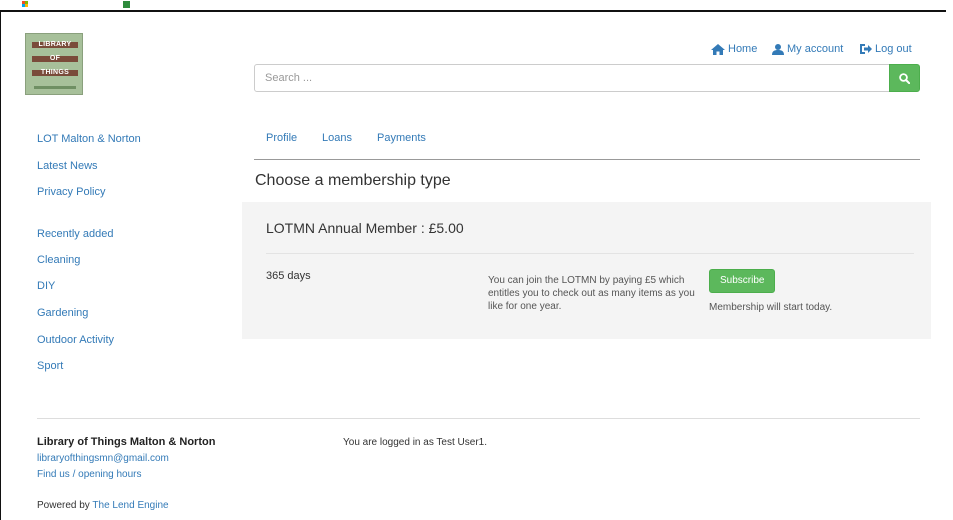 The image size is (953, 520). Describe the element at coordinates (478, 418) in the screenshot. I see `footer-divider` at that location.